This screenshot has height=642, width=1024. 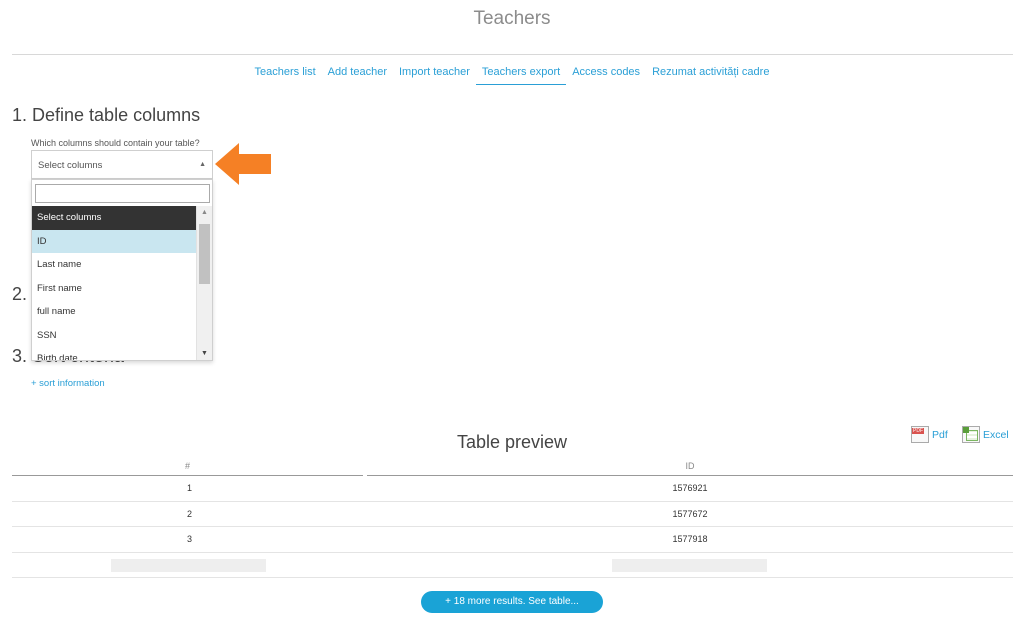 I want to click on row-id-cell: 1576921, so click(x=690, y=488).